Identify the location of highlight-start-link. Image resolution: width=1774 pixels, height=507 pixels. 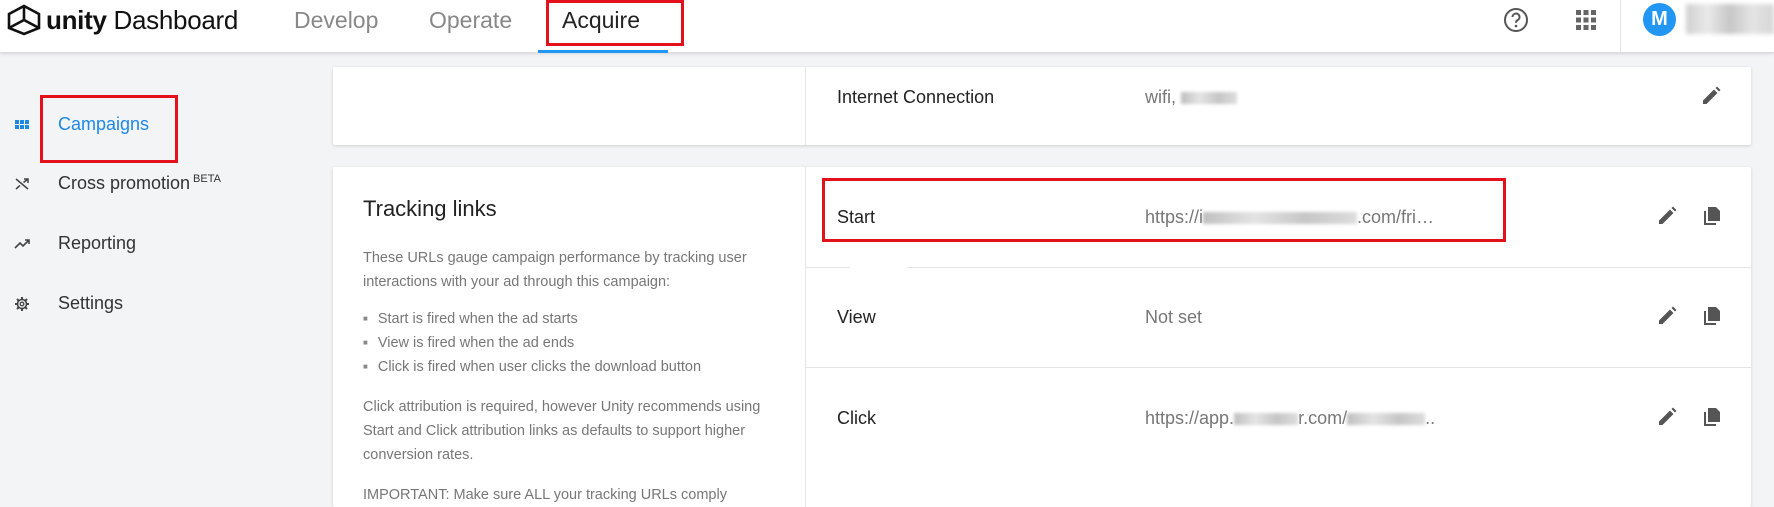
(1164, 210).